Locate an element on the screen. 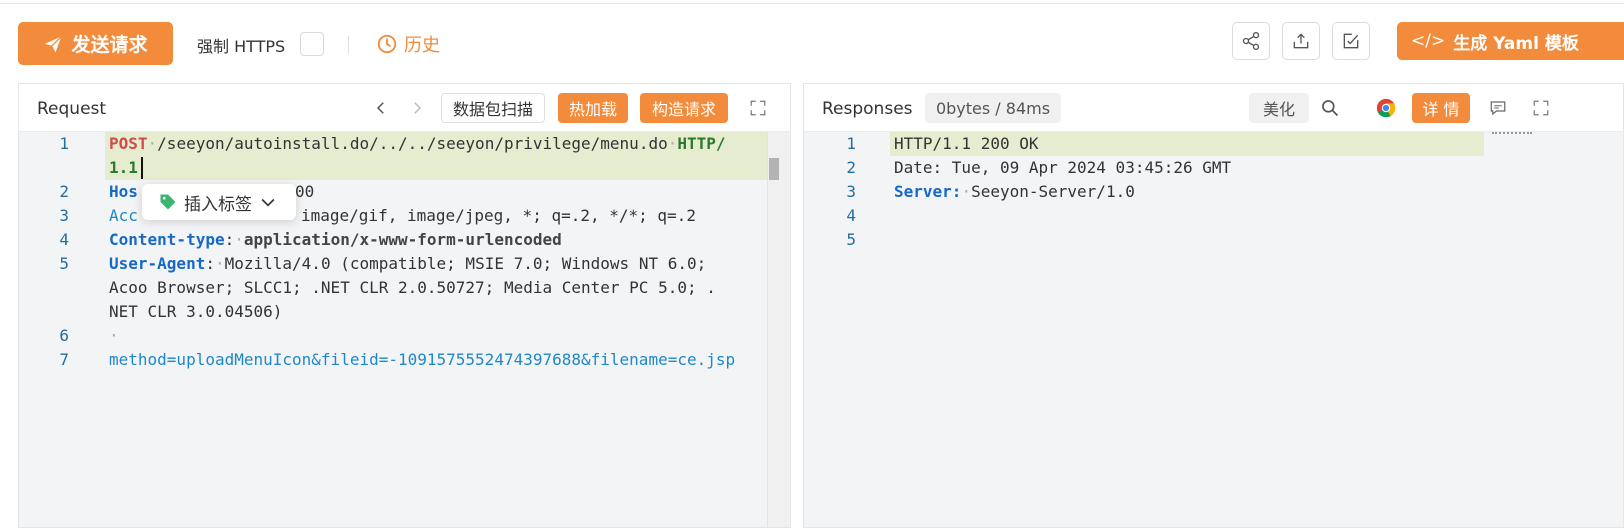 The height and width of the screenshot is (528, 1624). header-value: application/x-www-form-urlencoded is located at coordinates (402, 239).